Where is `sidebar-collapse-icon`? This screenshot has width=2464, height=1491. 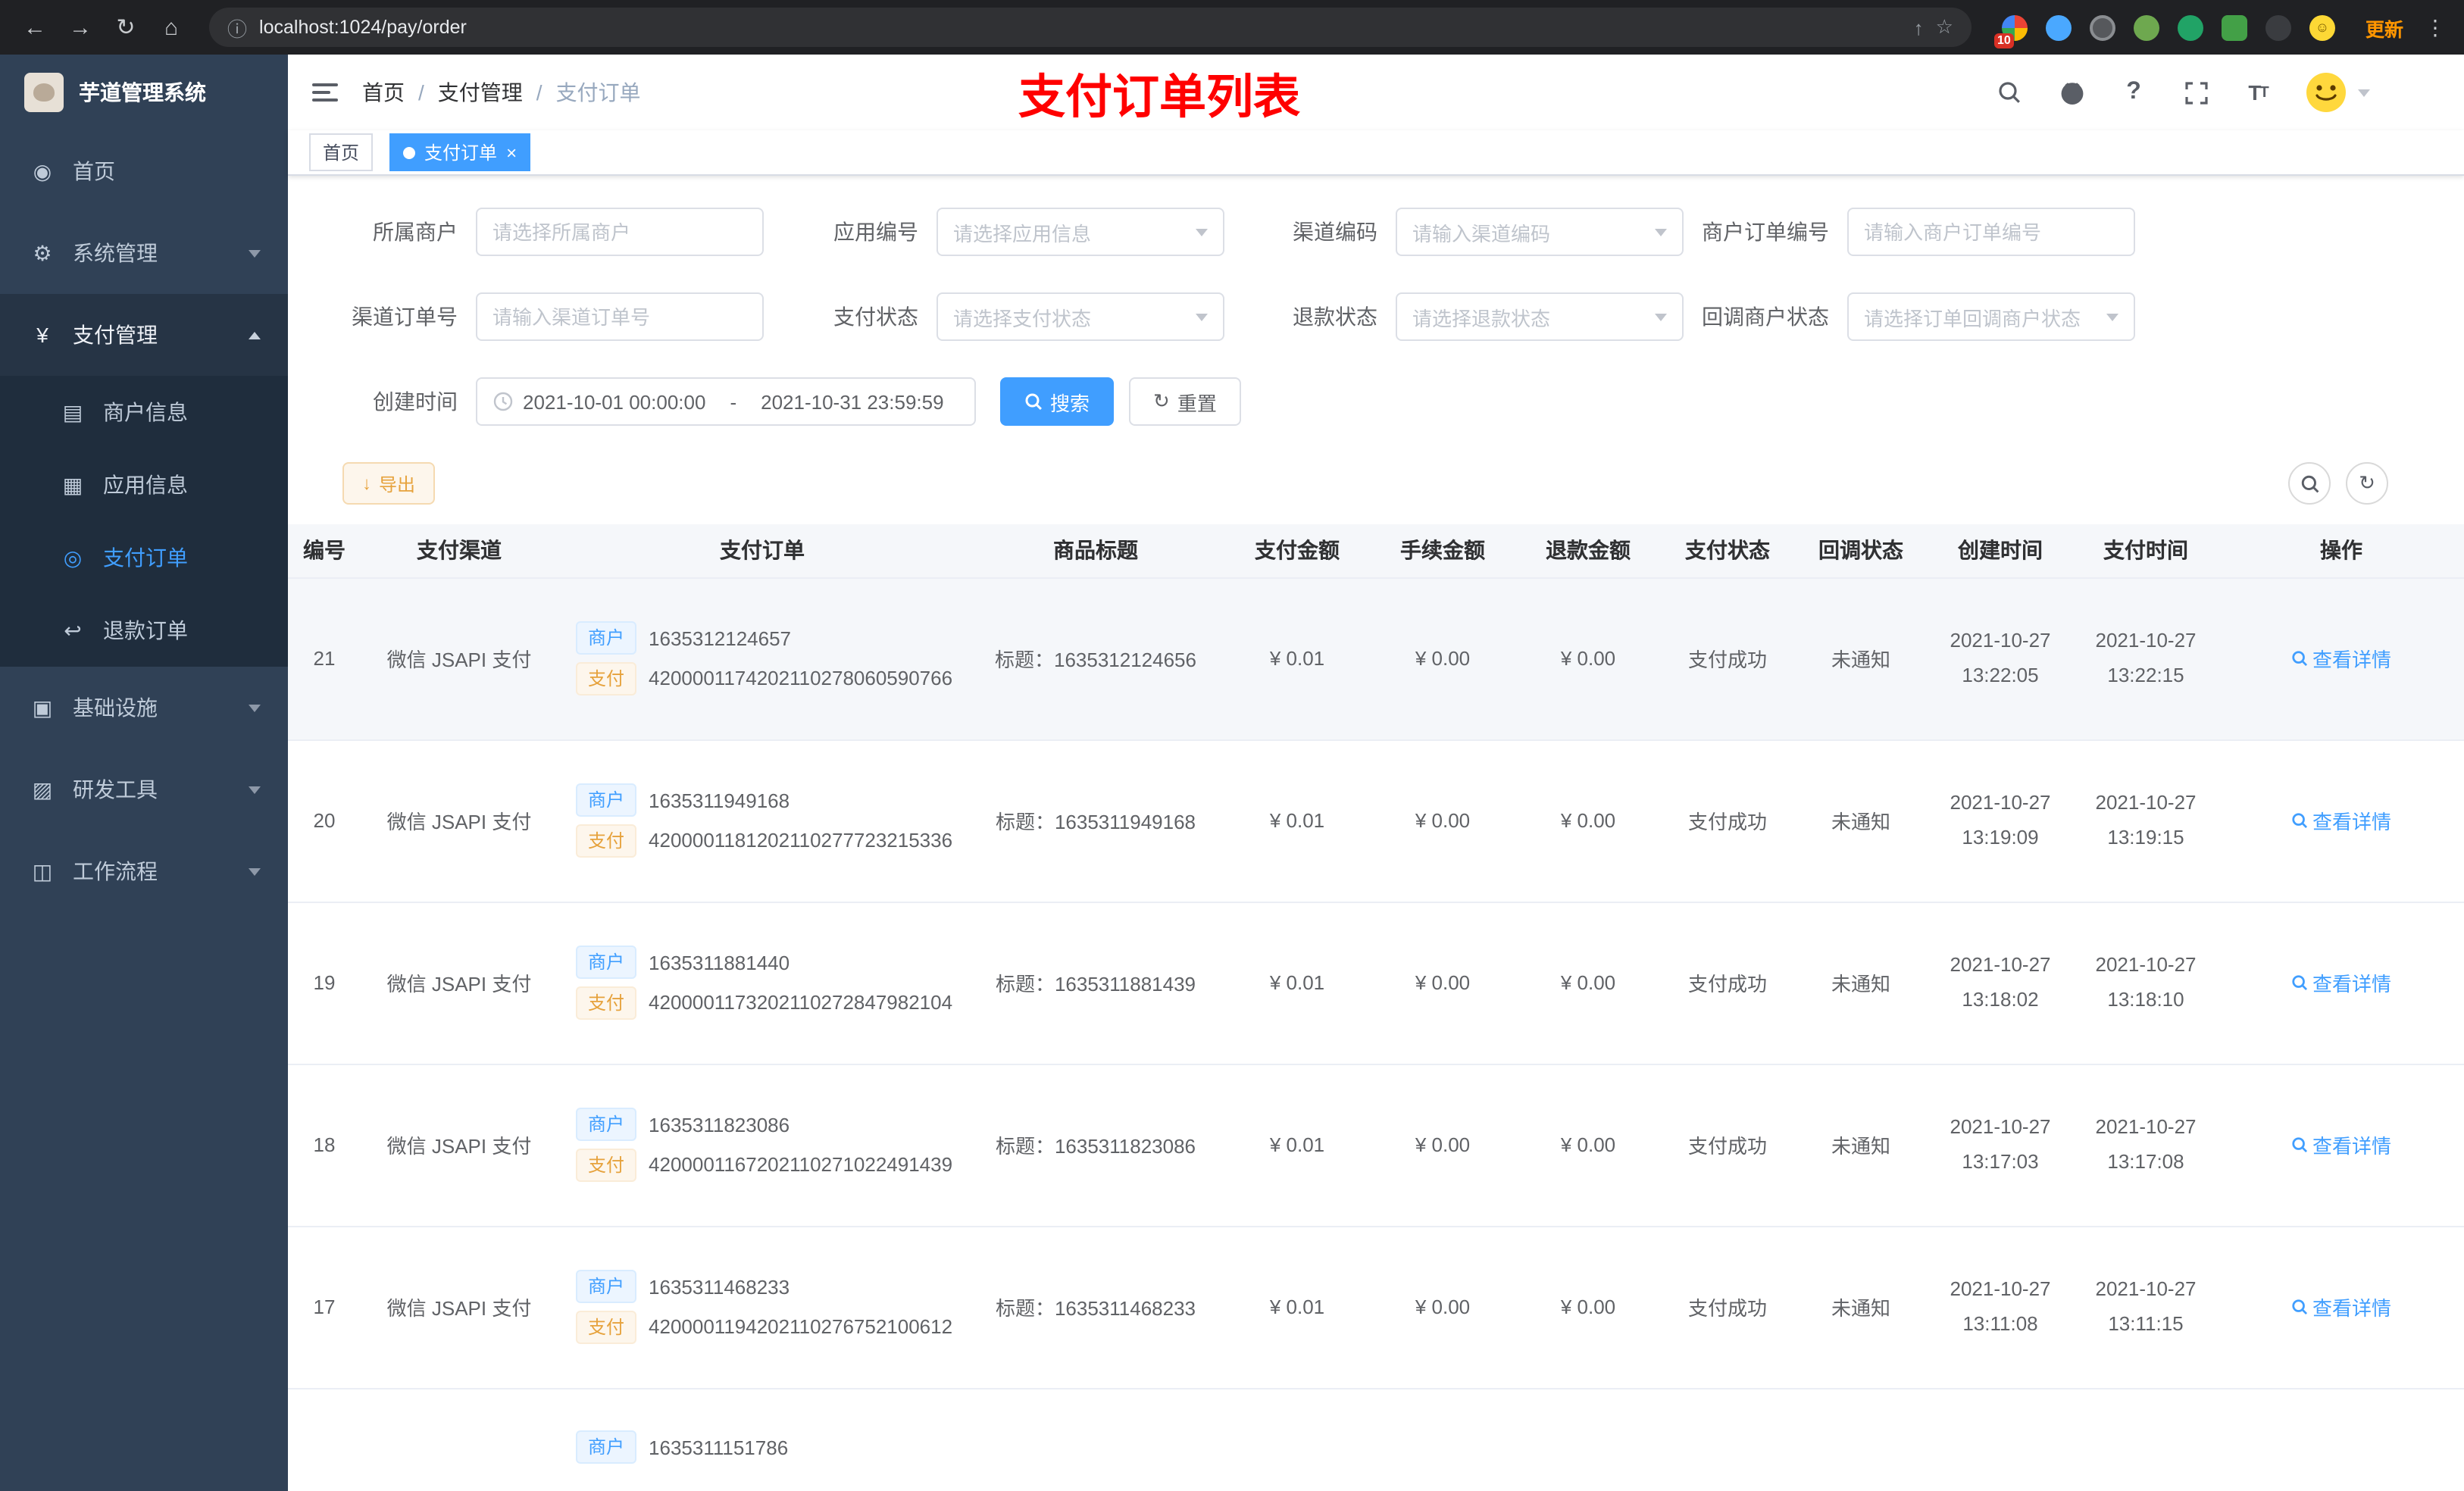
sidebar-collapse-icon is located at coordinates (325, 92).